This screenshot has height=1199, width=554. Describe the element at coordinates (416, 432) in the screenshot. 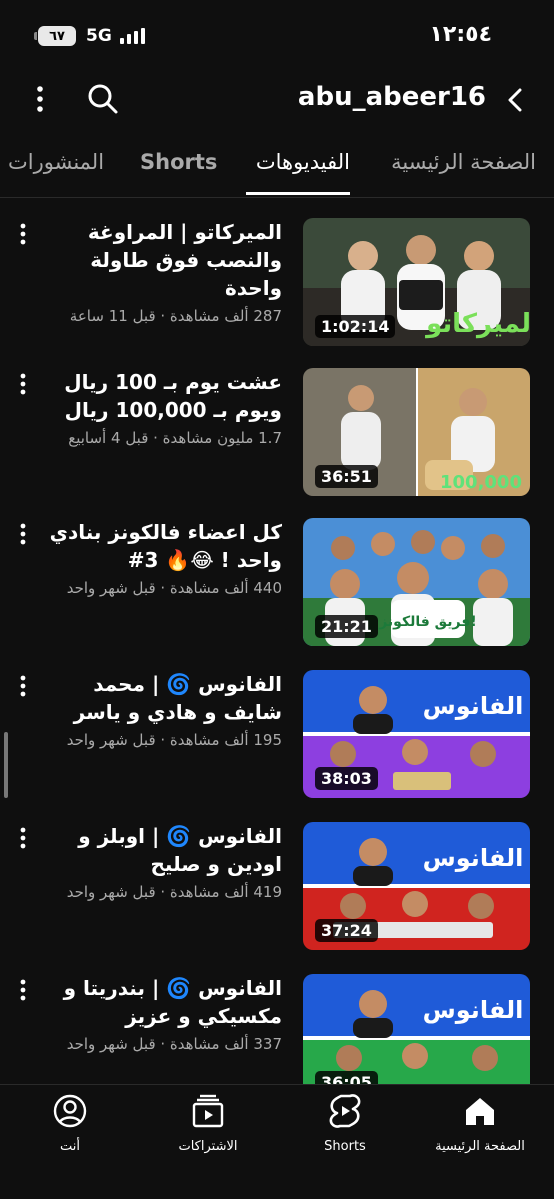

I see `video-thumbnail: 100,000 36:51` at that location.